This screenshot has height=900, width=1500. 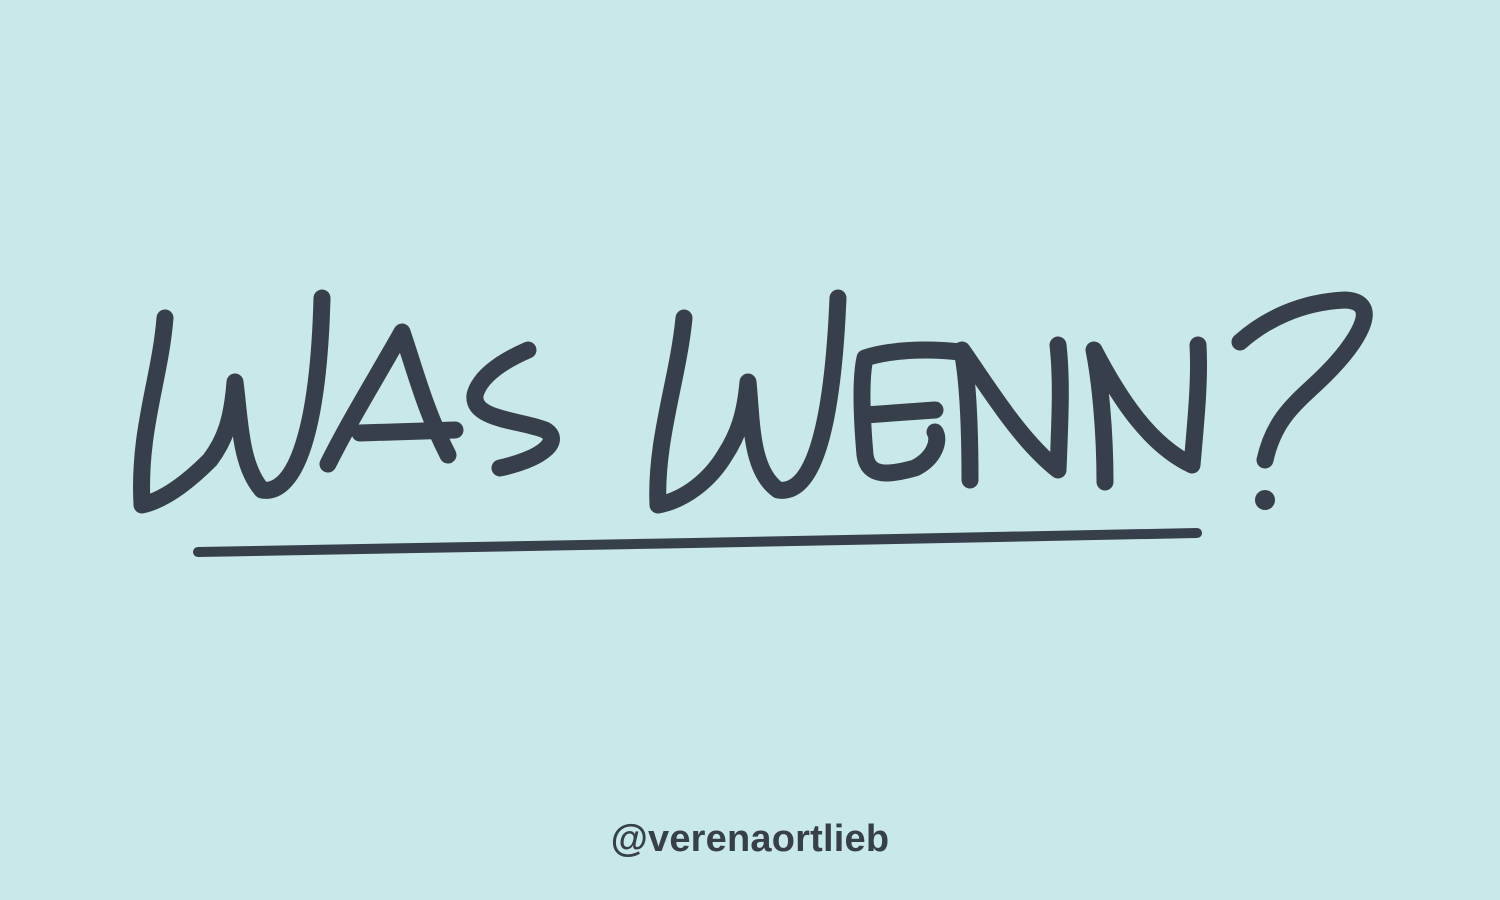 I want to click on author-handle: @verenaortlieb, so click(x=750, y=839).